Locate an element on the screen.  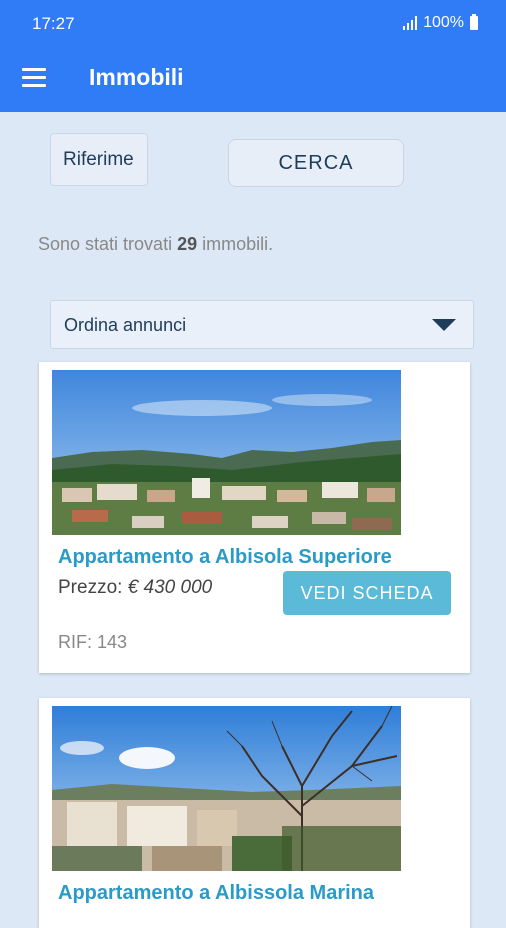
listing-reference: RIF: 143 is located at coordinates (93, 642).